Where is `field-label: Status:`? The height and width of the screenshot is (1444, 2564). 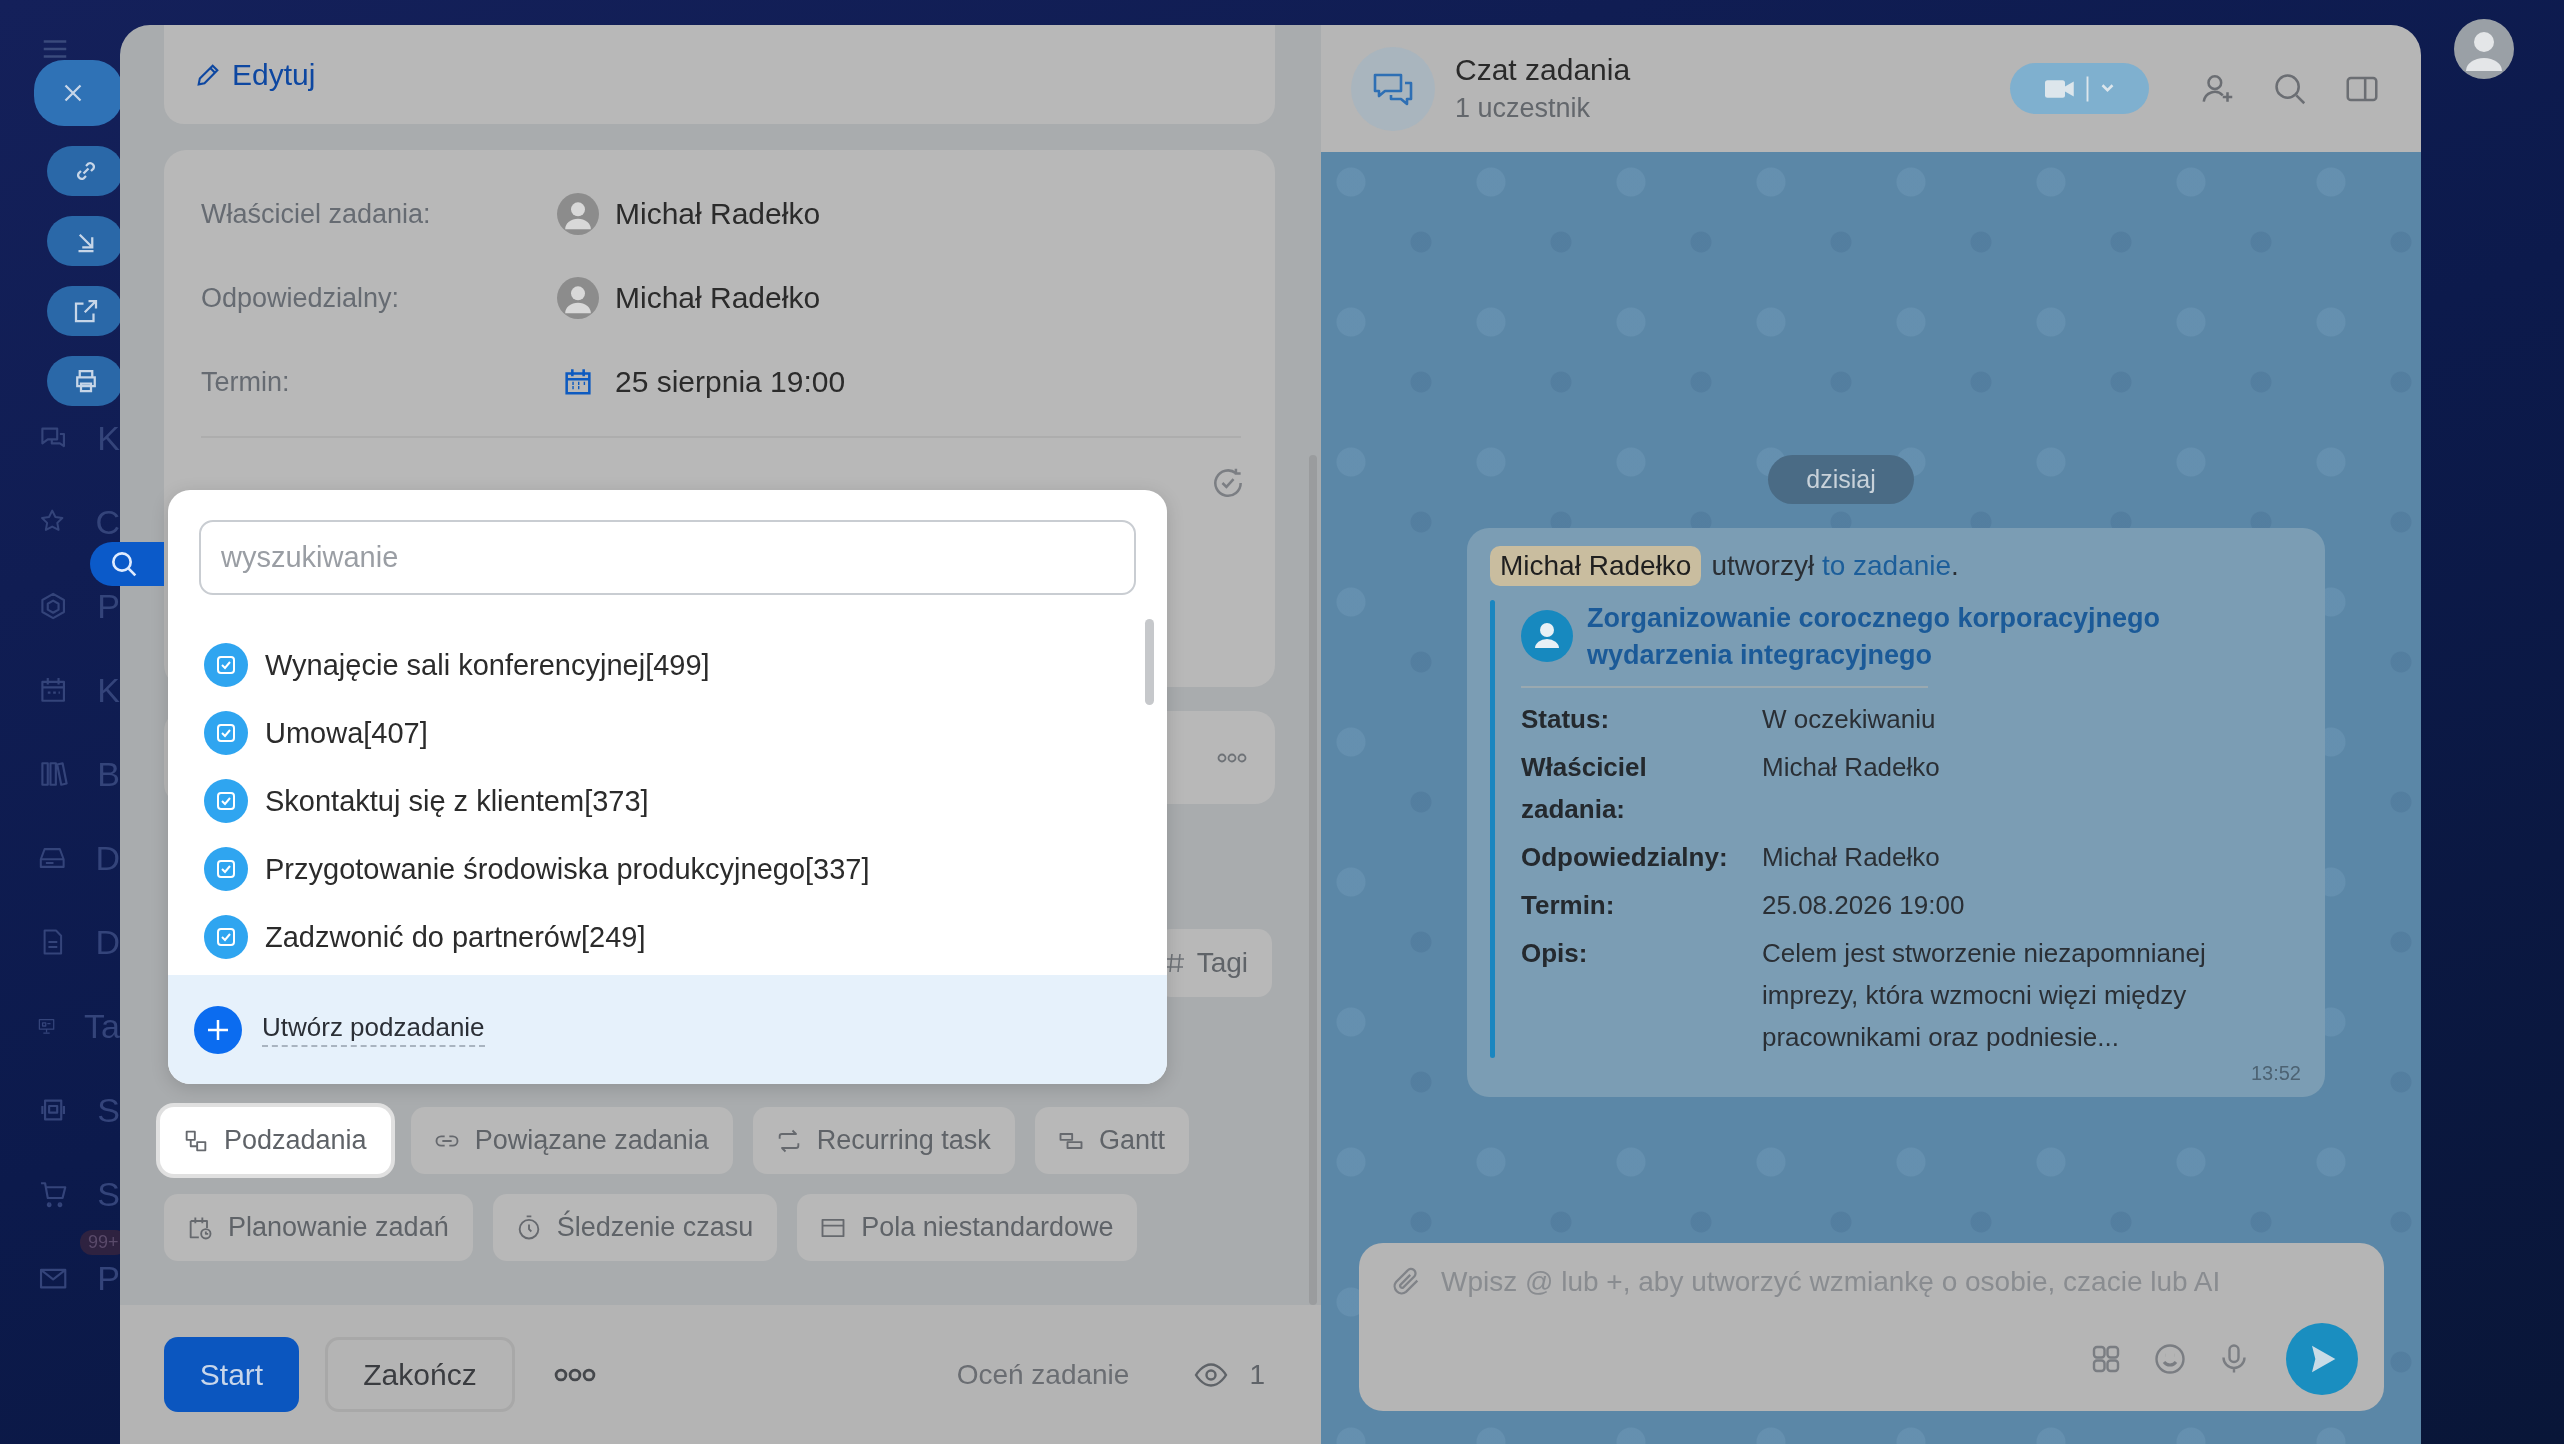 field-label: Status: is located at coordinates (1566, 719).